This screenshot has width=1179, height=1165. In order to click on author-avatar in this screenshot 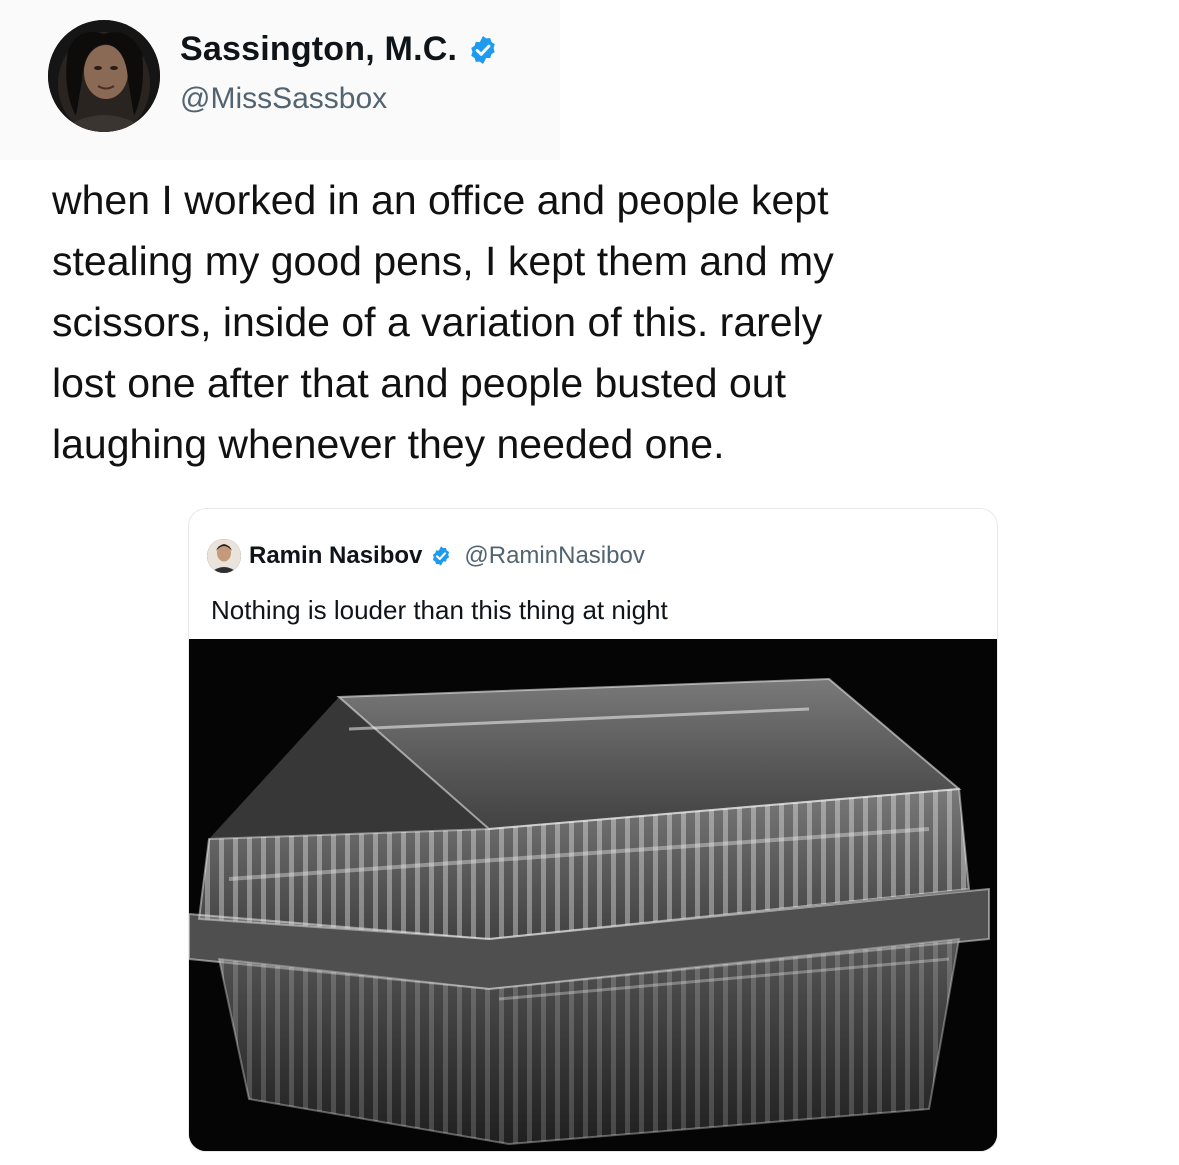, I will do `click(104, 76)`.